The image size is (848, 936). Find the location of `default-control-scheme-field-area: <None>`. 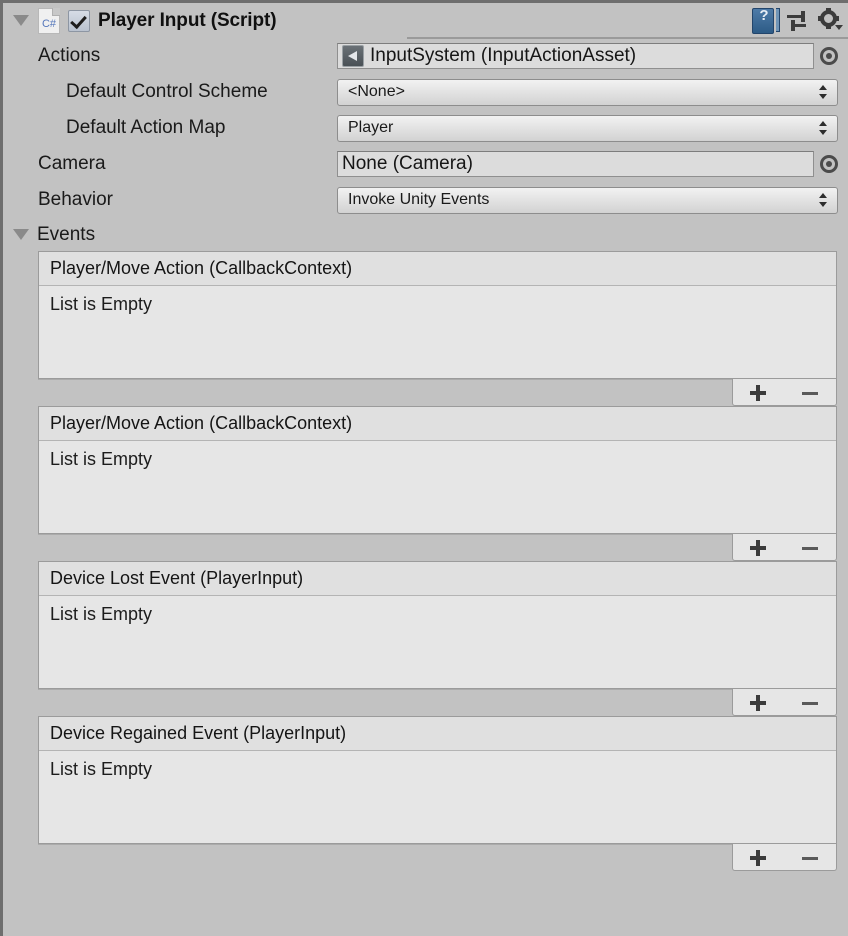

default-control-scheme-field-area: <None> is located at coordinates (587, 92).